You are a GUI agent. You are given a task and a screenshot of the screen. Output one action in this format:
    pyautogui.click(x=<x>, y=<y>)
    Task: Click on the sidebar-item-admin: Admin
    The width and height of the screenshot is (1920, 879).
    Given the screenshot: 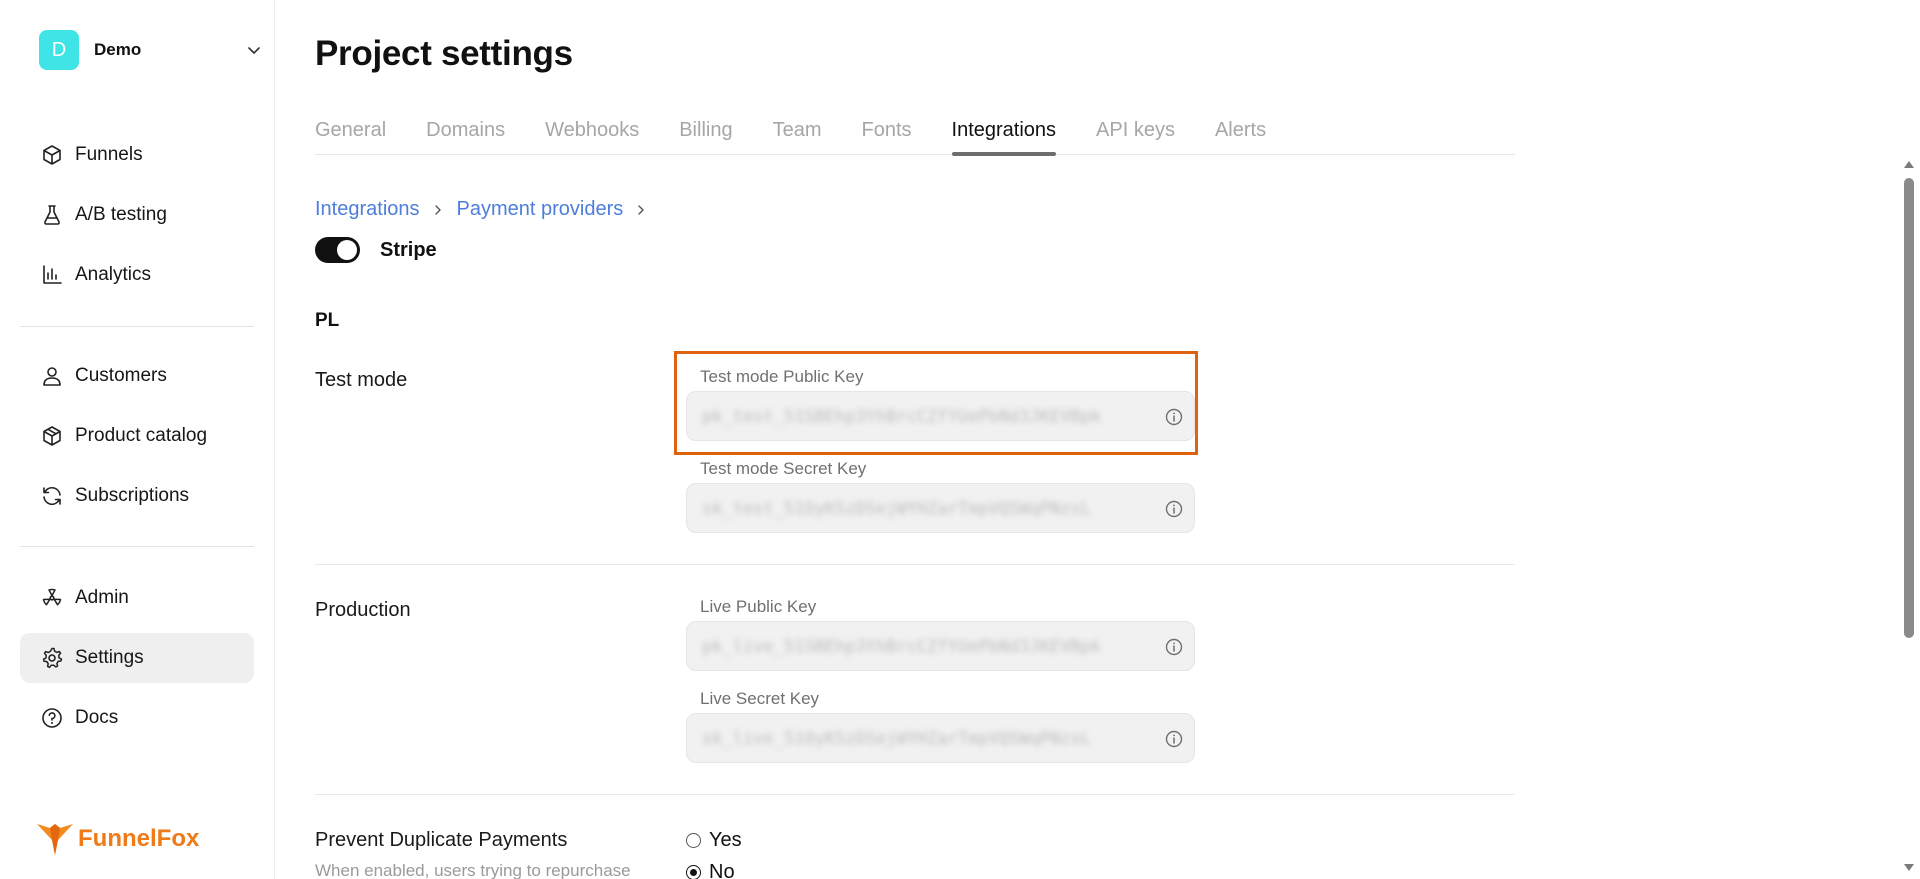 What is the action you would take?
    pyautogui.click(x=137, y=598)
    